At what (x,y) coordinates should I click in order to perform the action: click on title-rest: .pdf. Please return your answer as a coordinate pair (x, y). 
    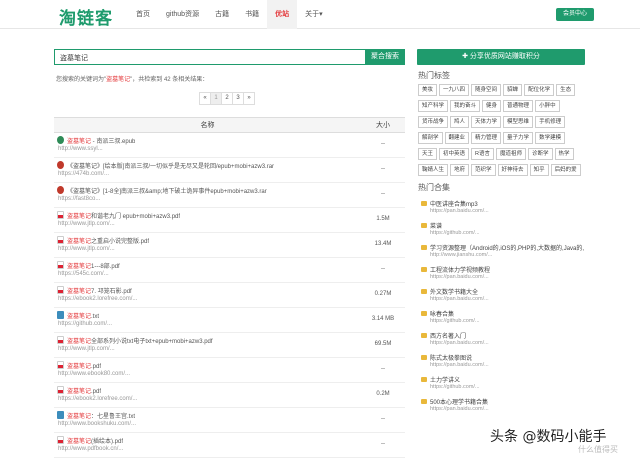
    Looking at the image, I should click on (96, 392).